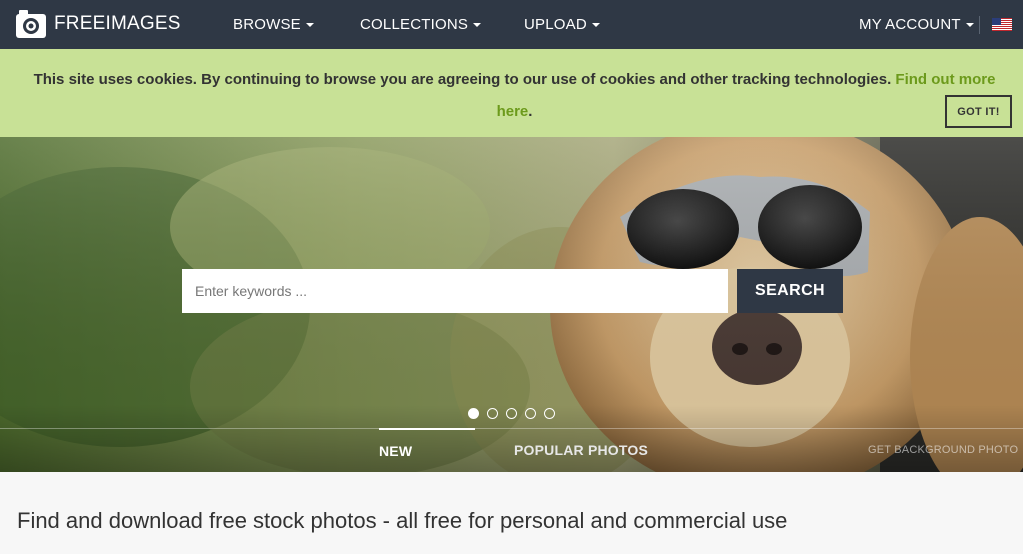  I want to click on nav-my-account: MY ACCOUNT, so click(916, 24).